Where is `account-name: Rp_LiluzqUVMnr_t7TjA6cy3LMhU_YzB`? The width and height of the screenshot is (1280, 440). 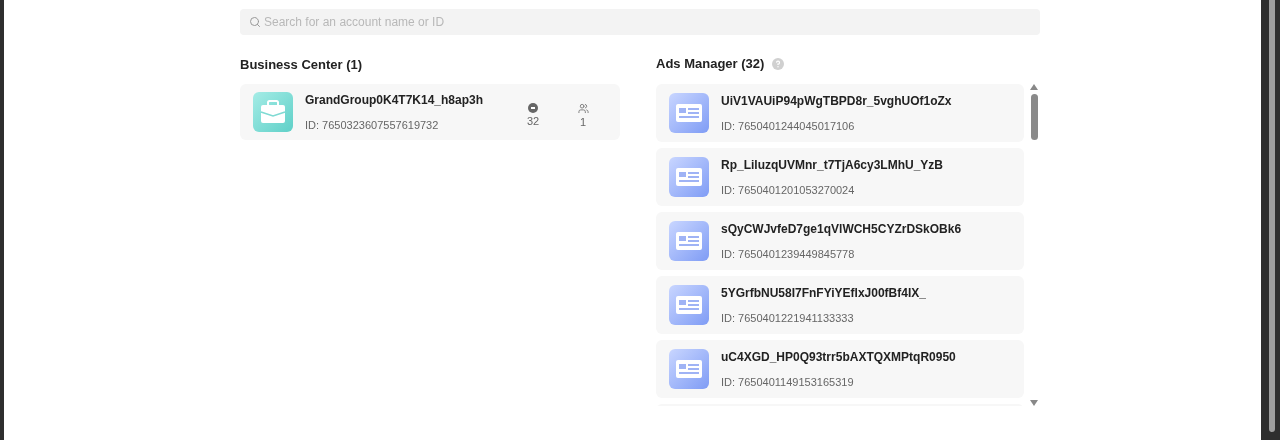 account-name: Rp_LiluzqUVMnr_t7TjA6cy3LMhU_YzB is located at coordinates (832, 165).